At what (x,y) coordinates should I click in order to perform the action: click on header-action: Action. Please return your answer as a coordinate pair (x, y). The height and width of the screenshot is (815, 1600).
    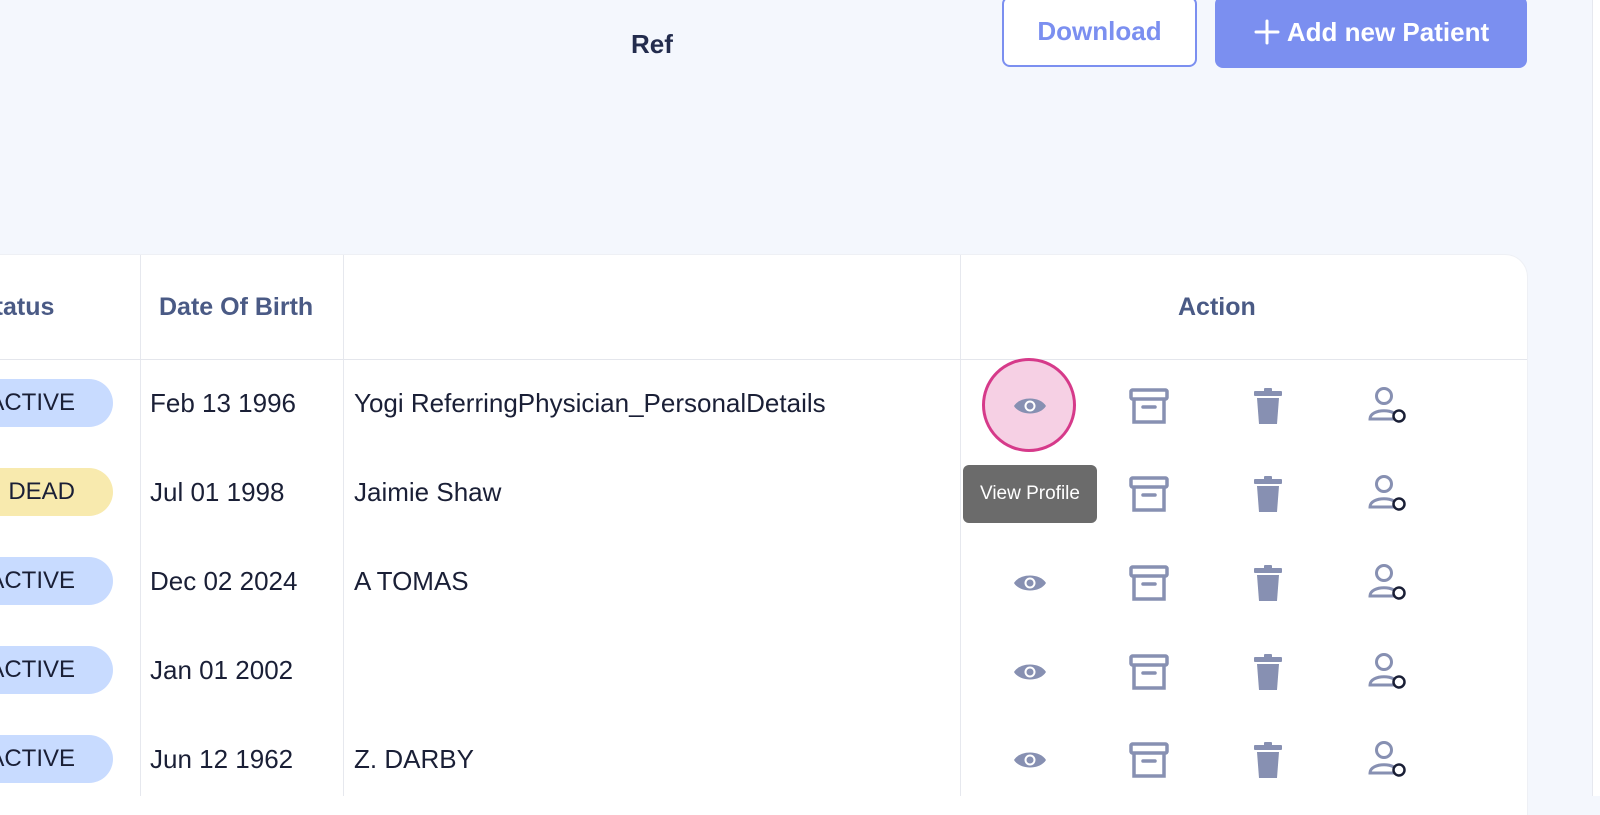
    Looking at the image, I should click on (1217, 306).